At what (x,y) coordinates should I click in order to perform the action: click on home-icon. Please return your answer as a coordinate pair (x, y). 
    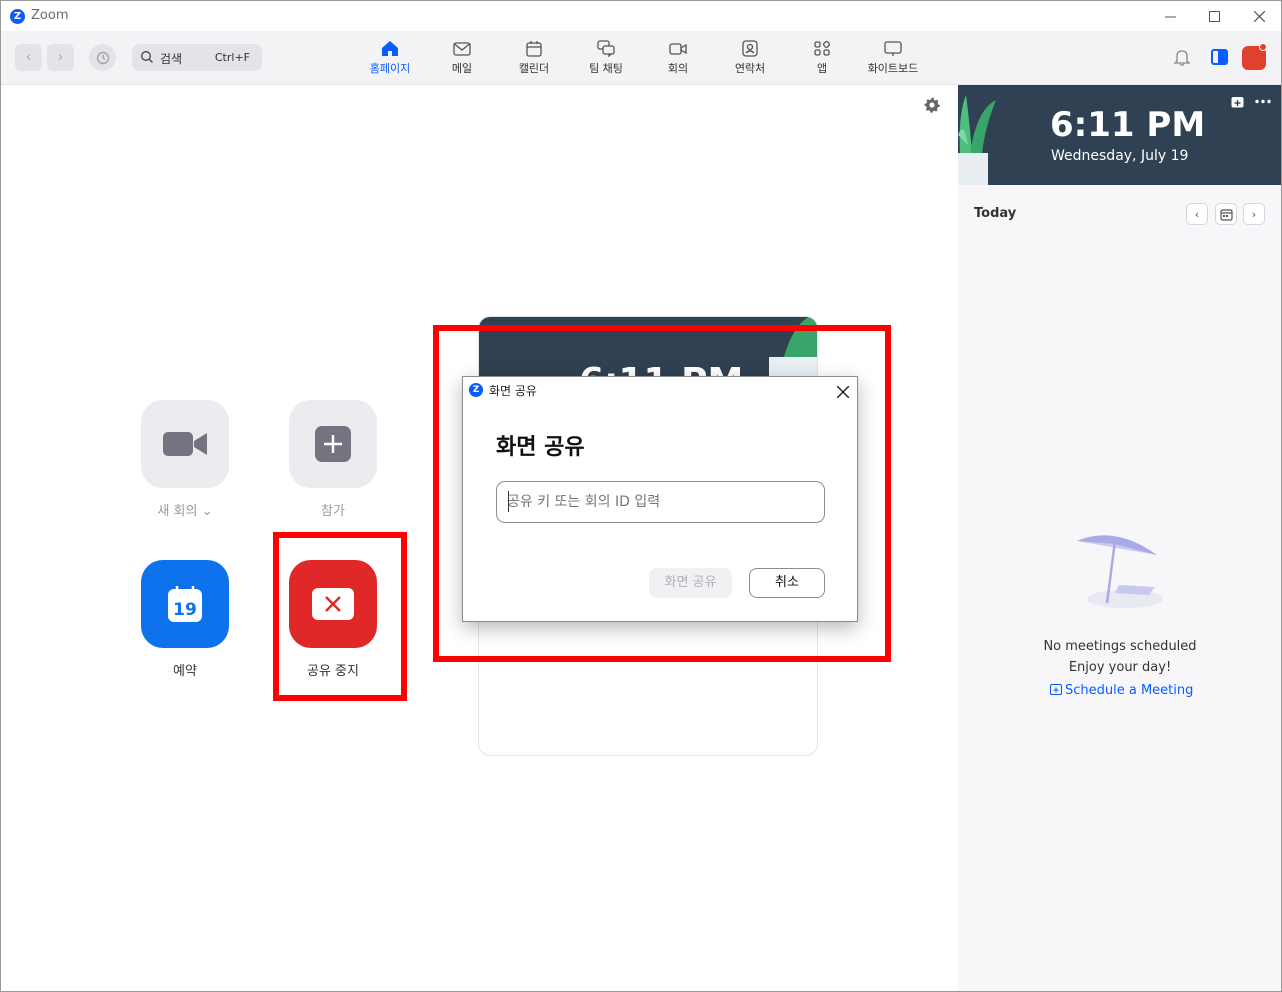
    Looking at the image, I should click on (390, 48).